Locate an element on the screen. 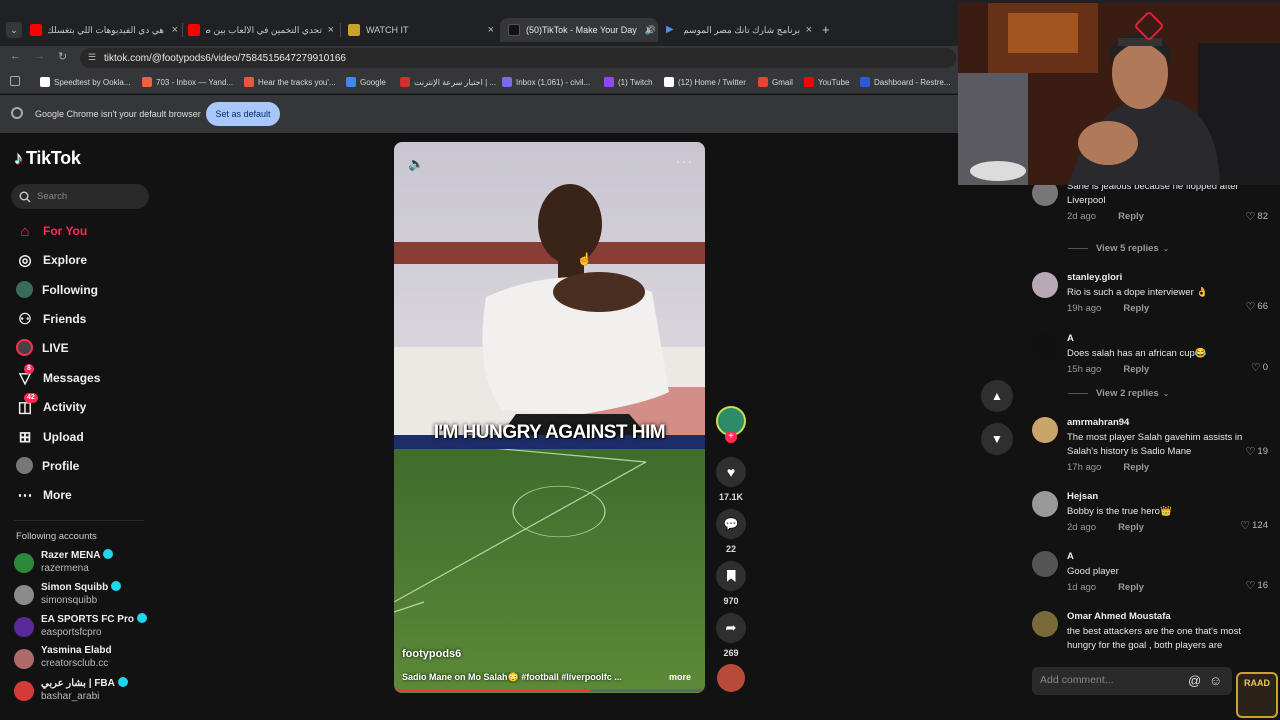  previous-video-button: ▲ is located at coordinates (997, 396).